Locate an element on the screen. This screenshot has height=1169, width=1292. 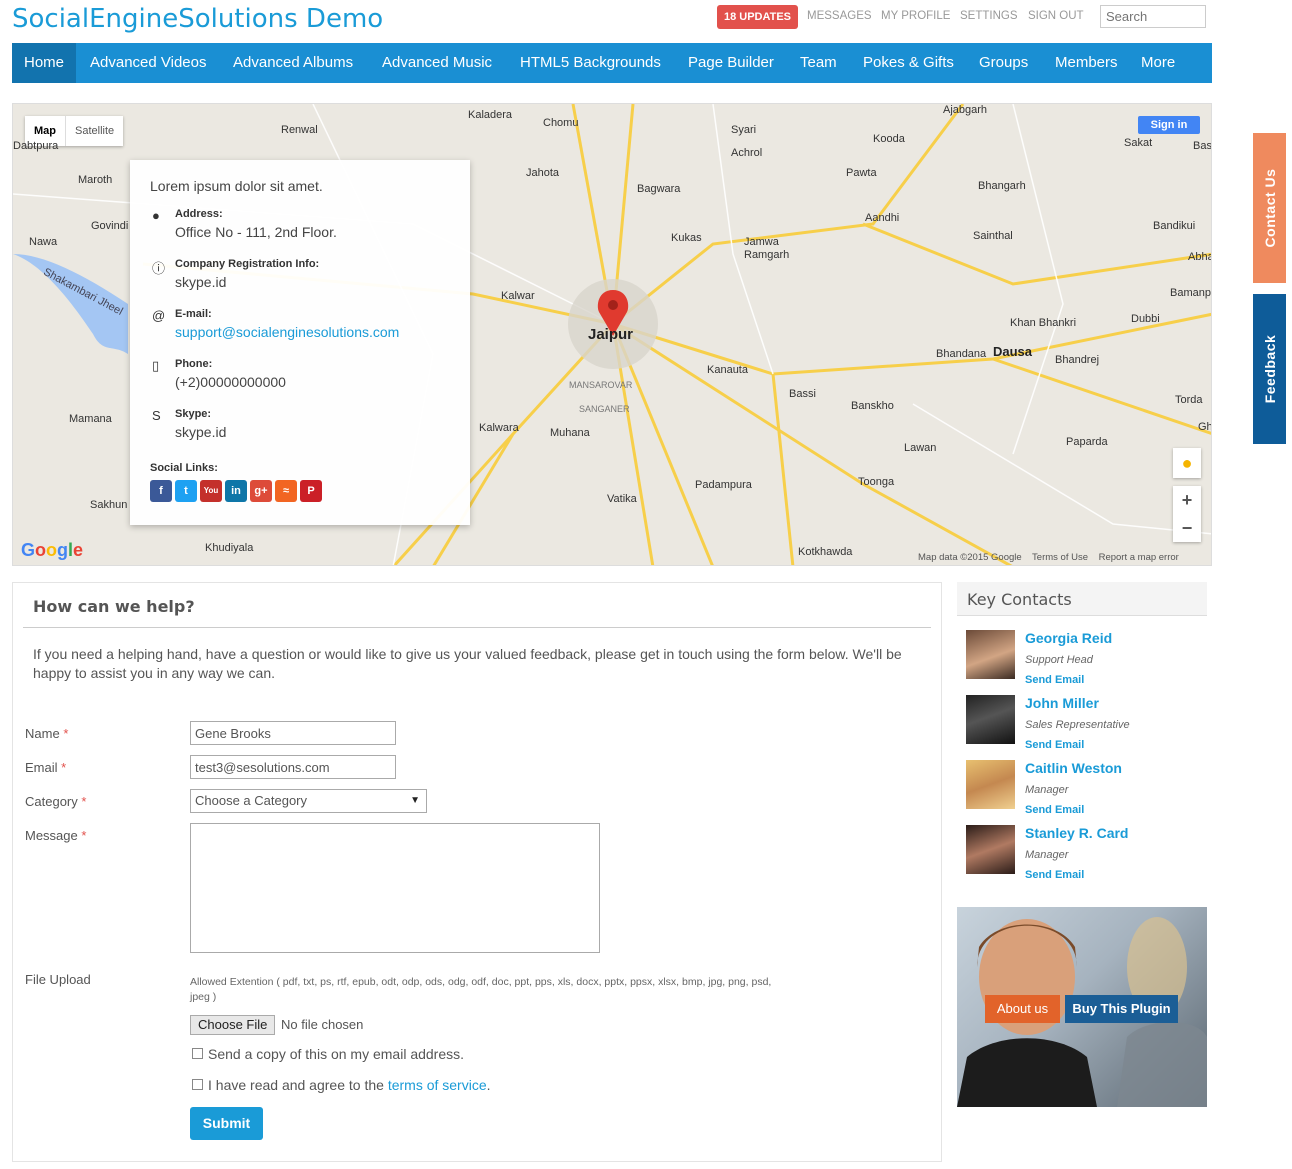
send-copy-checkbox is located at coordinates (197, 1053).